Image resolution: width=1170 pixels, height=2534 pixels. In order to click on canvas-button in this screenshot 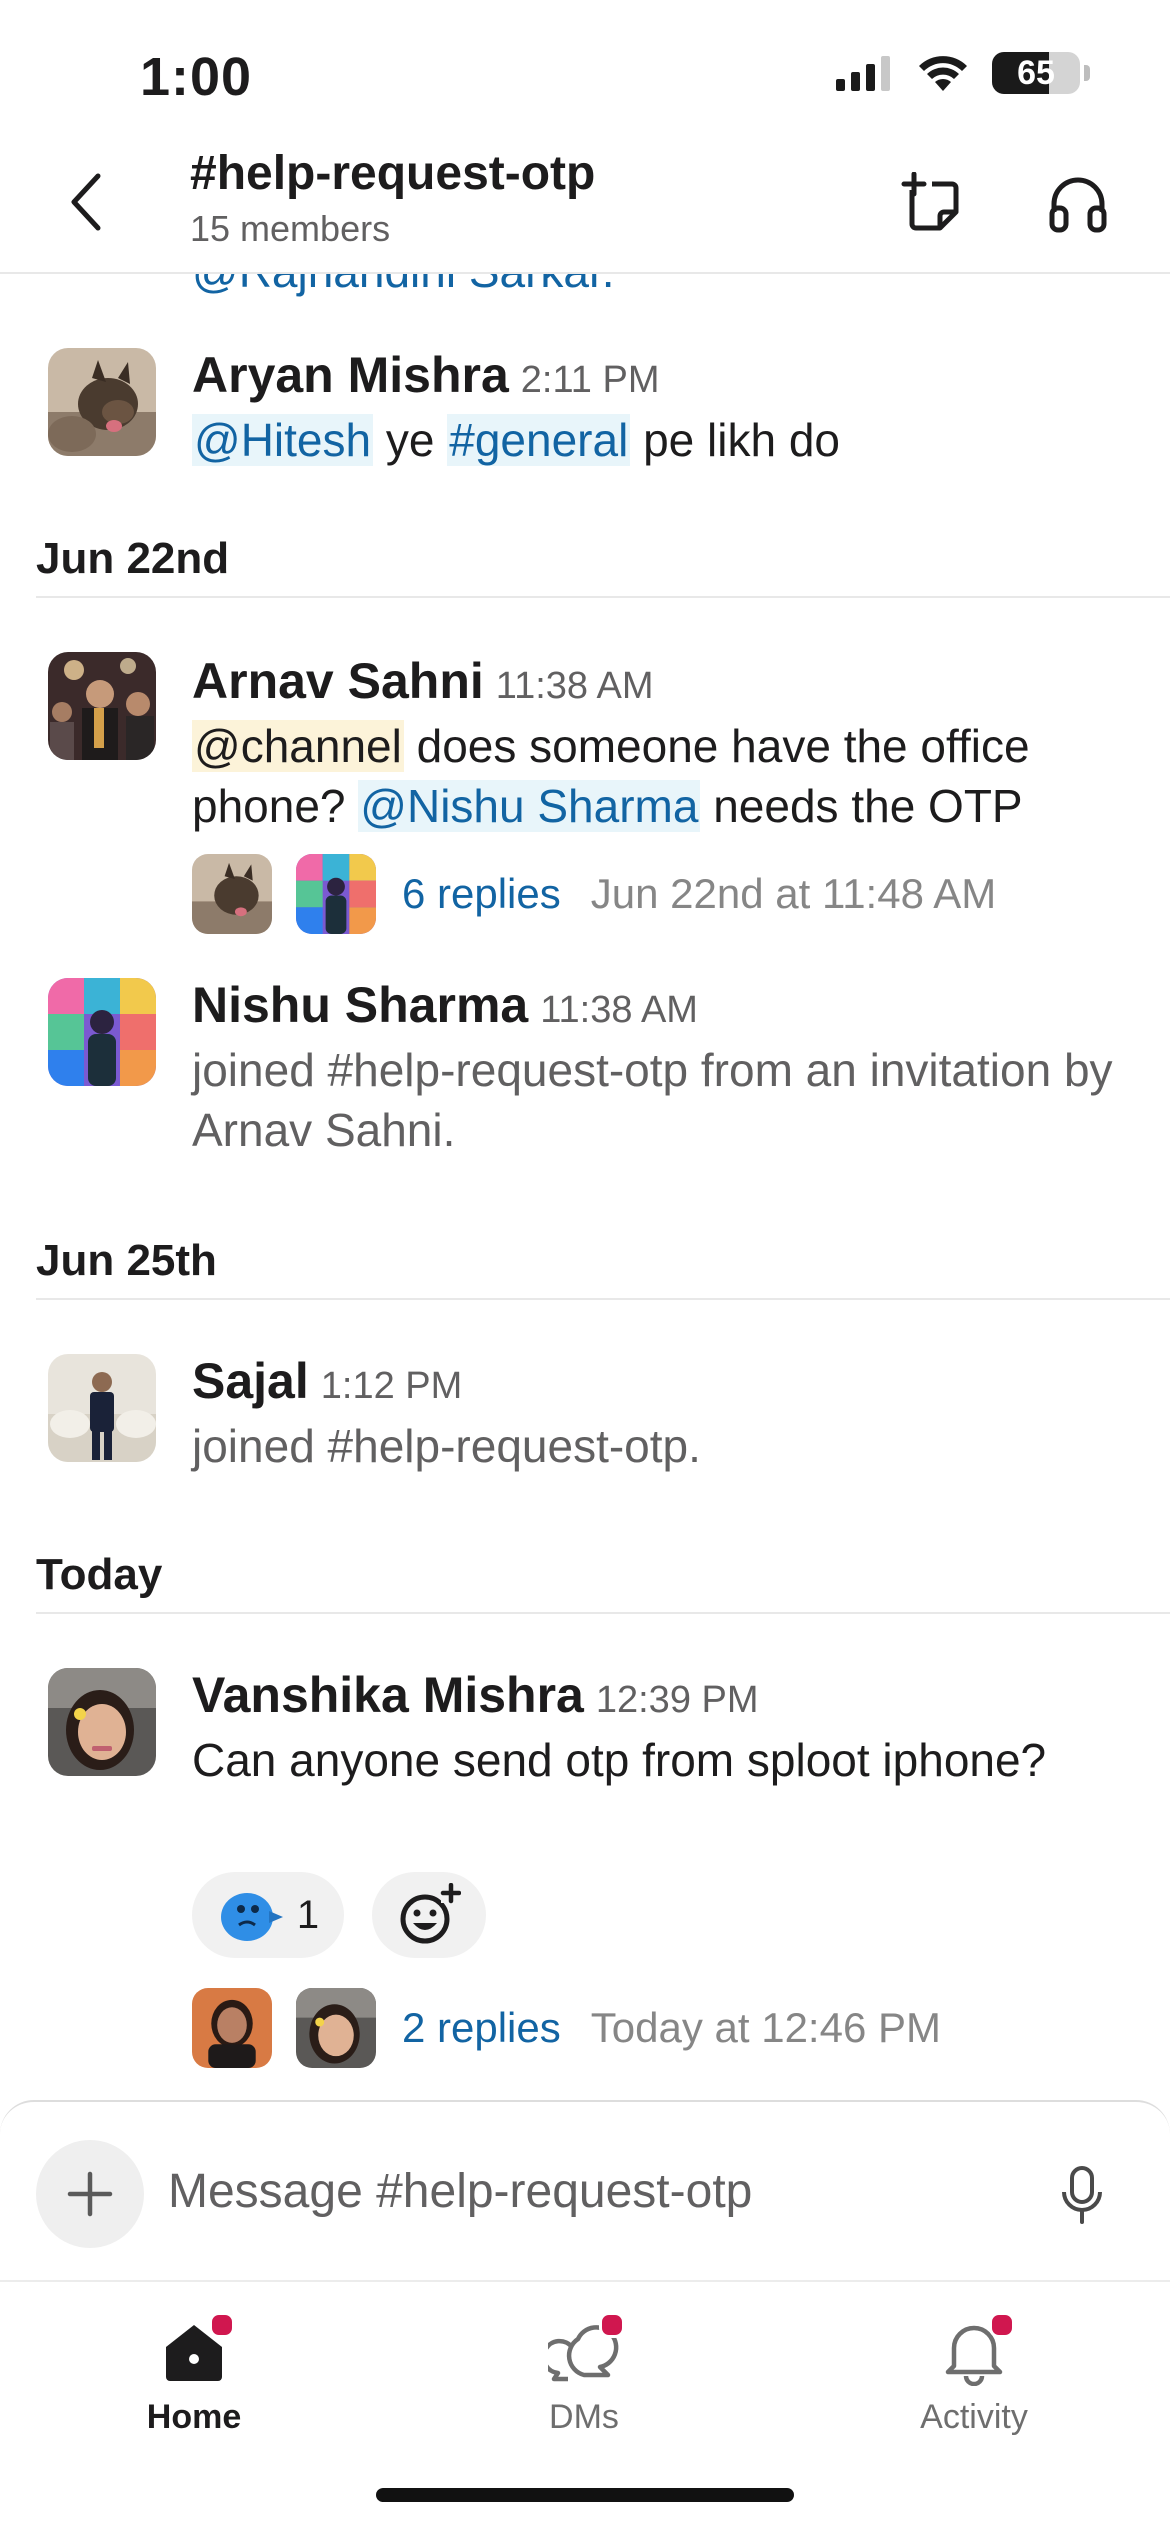, I will do `click(932, 204)`.